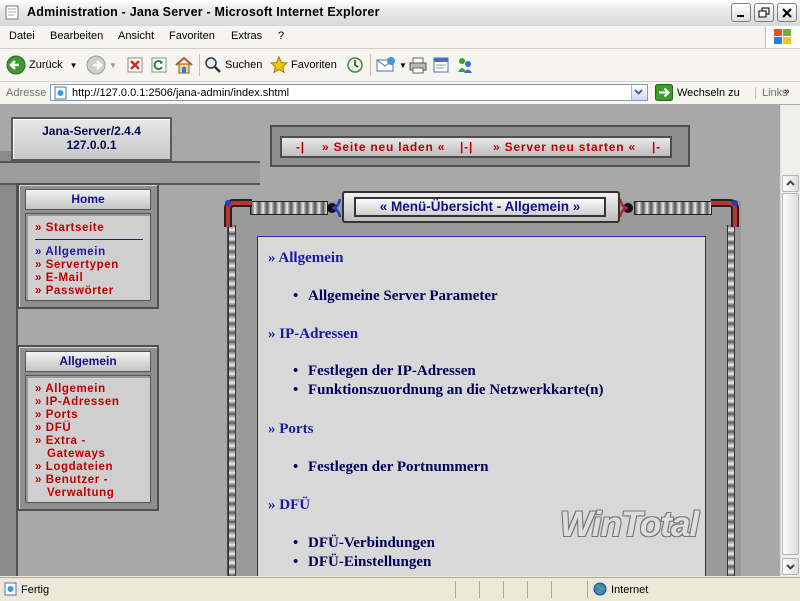 The image size is (800, 601). What do you see at coordinates (42, 65) in the screenshot?
I see `back-button: Zurück ▼` at bounding box center [42, 65].